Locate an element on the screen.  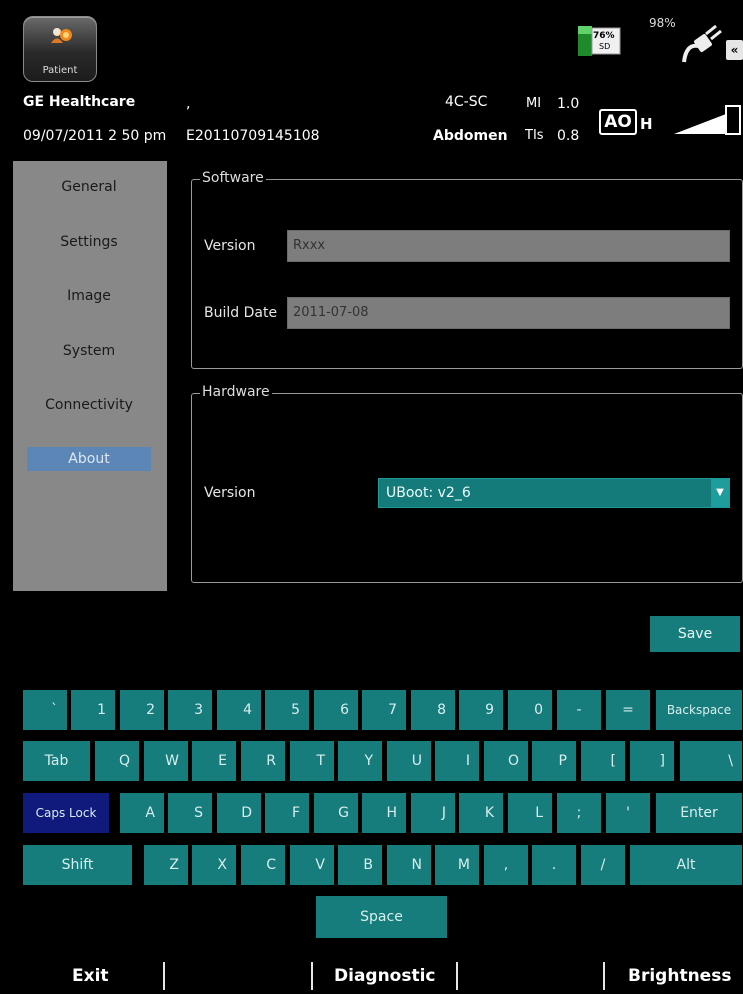
key-2: 2 is located at coordinates (142, 710).